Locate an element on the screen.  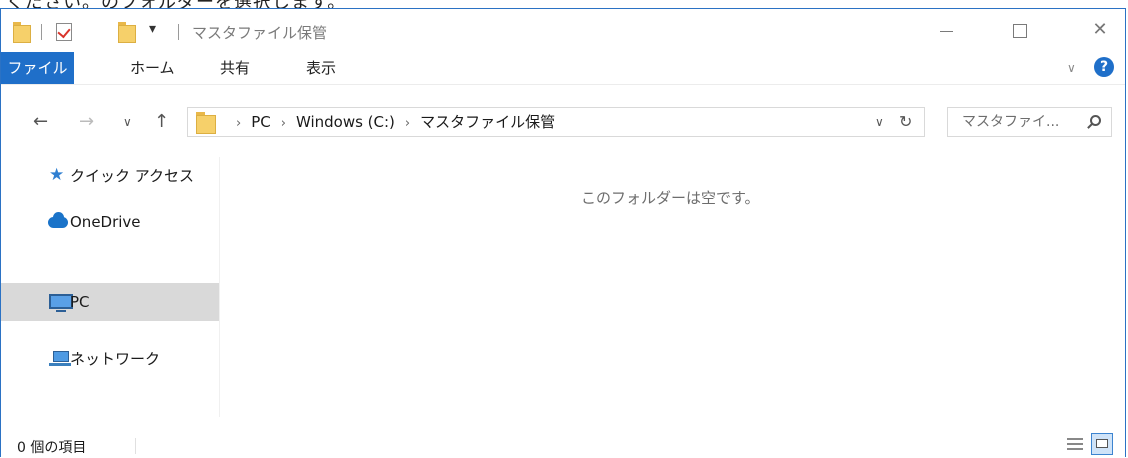
status-separator is located at coordinates (135, 446).